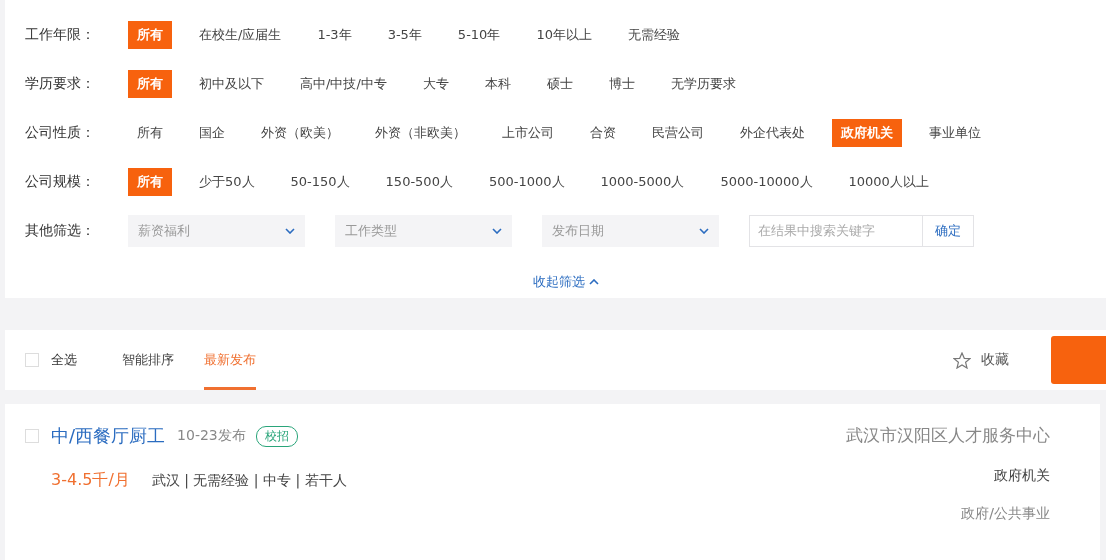 The image size is (1106, 560). Describe the element at coordinates (528, 132) in the screenshot. I see `filter-option: 上市公司` at that location.